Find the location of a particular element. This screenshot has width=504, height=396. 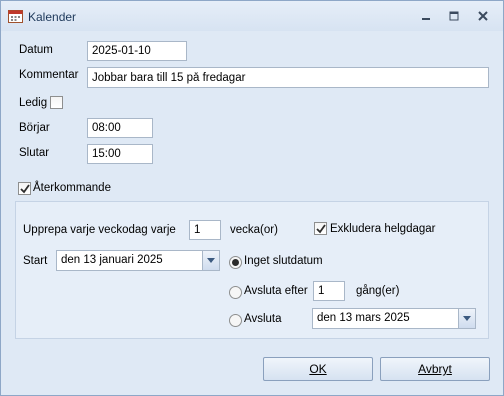

minimize-button is located at coordinates (426, 16).